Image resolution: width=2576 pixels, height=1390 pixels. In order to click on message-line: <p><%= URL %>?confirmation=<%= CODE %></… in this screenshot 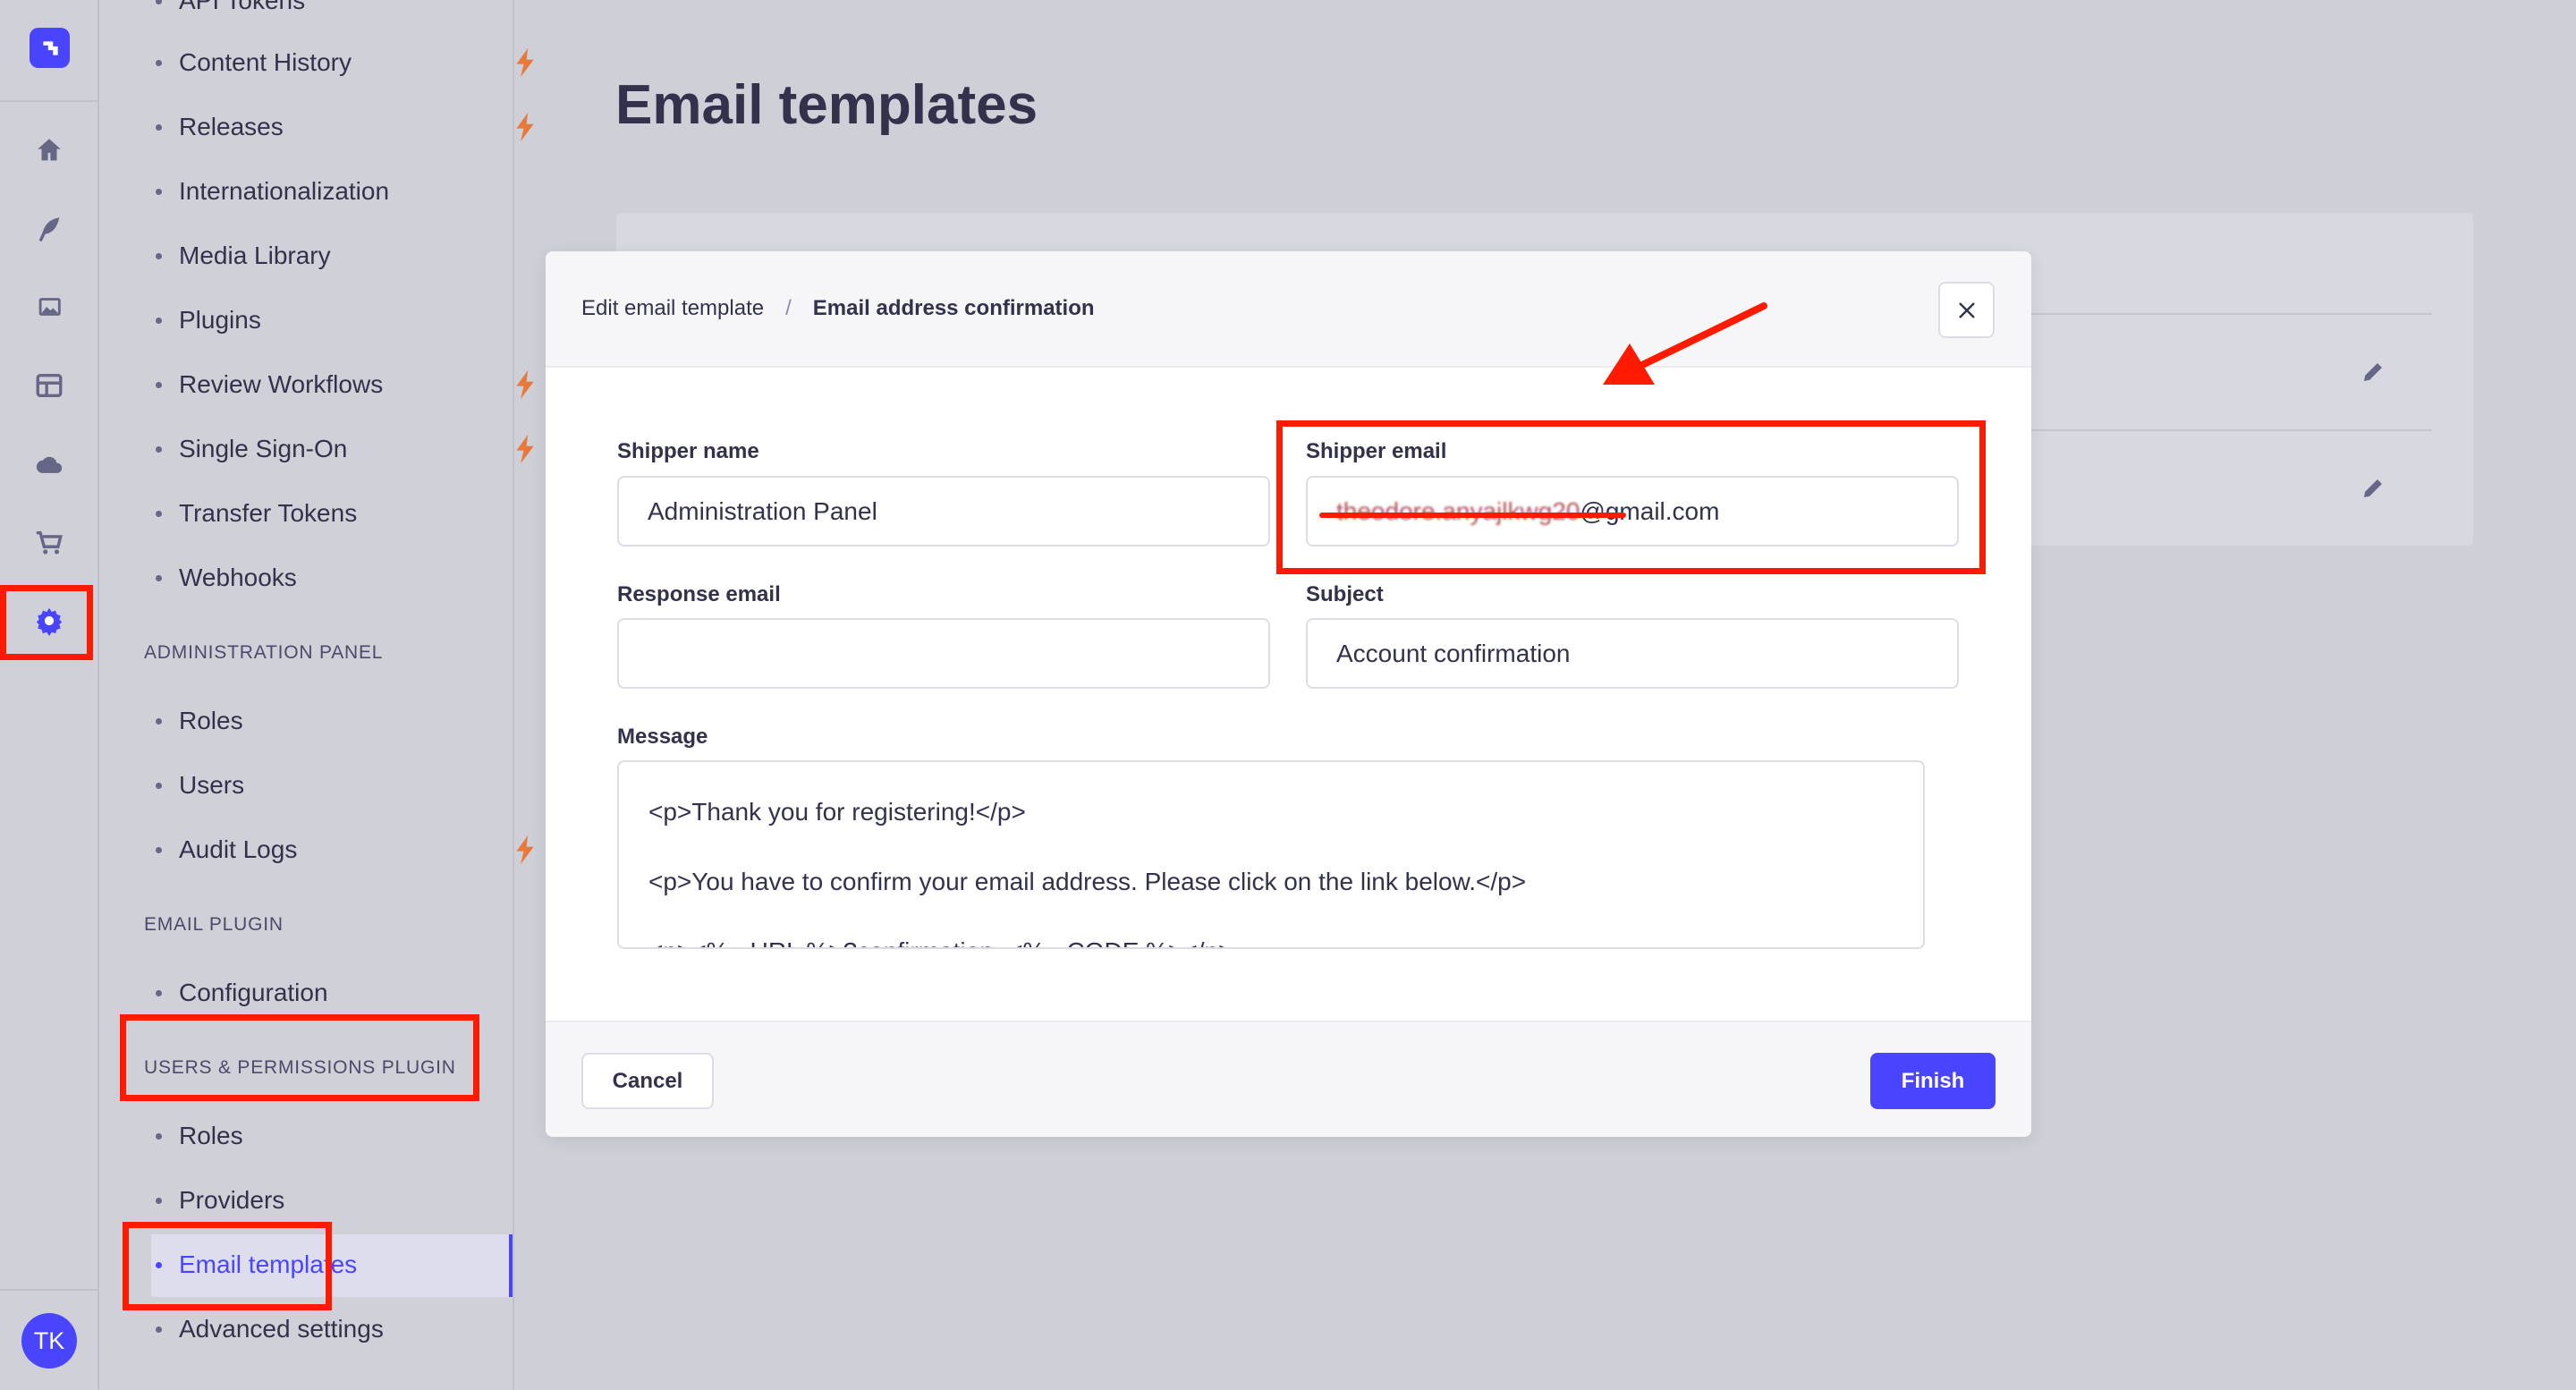, I will do `click(1271, 940)`.